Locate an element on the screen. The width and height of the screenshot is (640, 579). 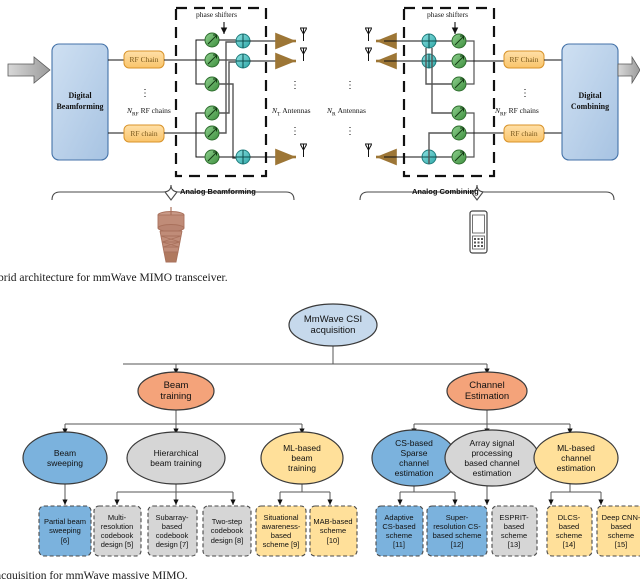
leaf-label-10: Deep CNN-based scheme [15] is located at coordinates (620, 531).